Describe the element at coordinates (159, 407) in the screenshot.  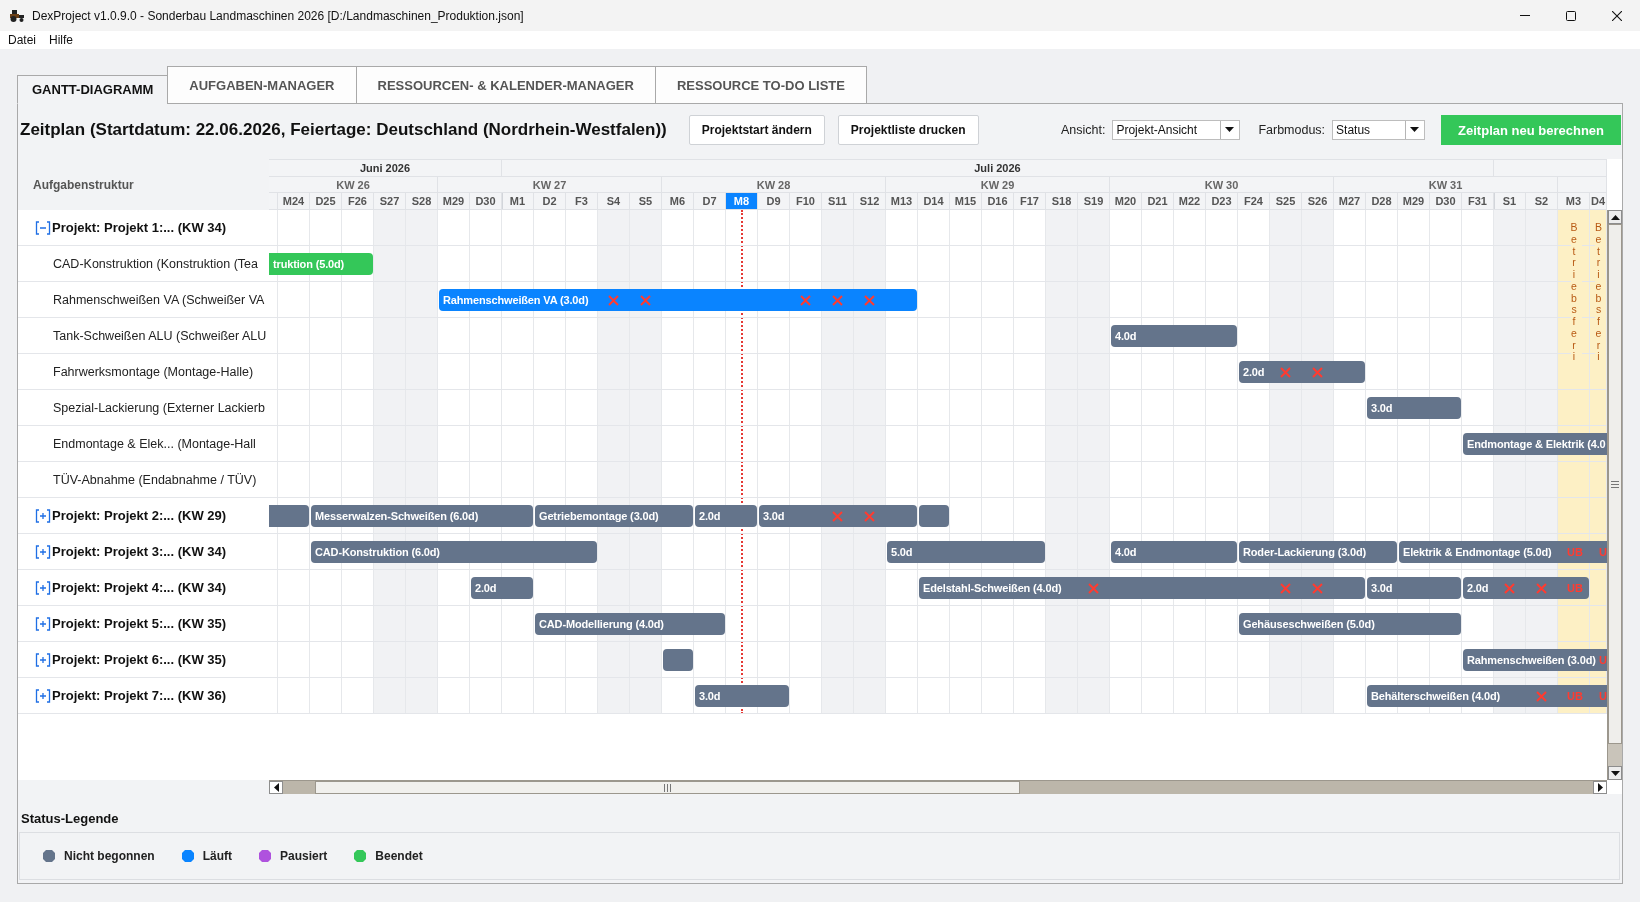
I see `task-name: Spezial-Lackierung (Externer Lackierb` at that location.